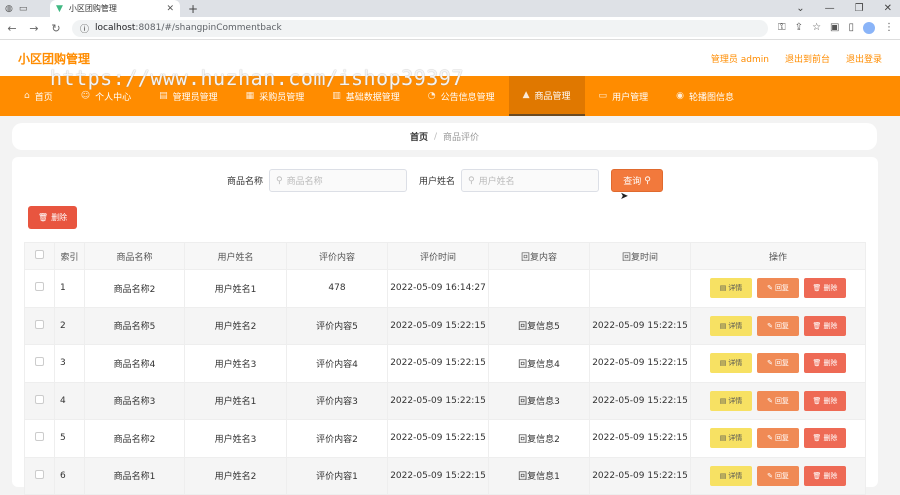 Image resolution: width=900 pixels, height=495 pixels. What do you see at coordinates (84, 28) in the screenshot?
I see `site-info-icon: ⓘ` at bounding box center [84, 28].